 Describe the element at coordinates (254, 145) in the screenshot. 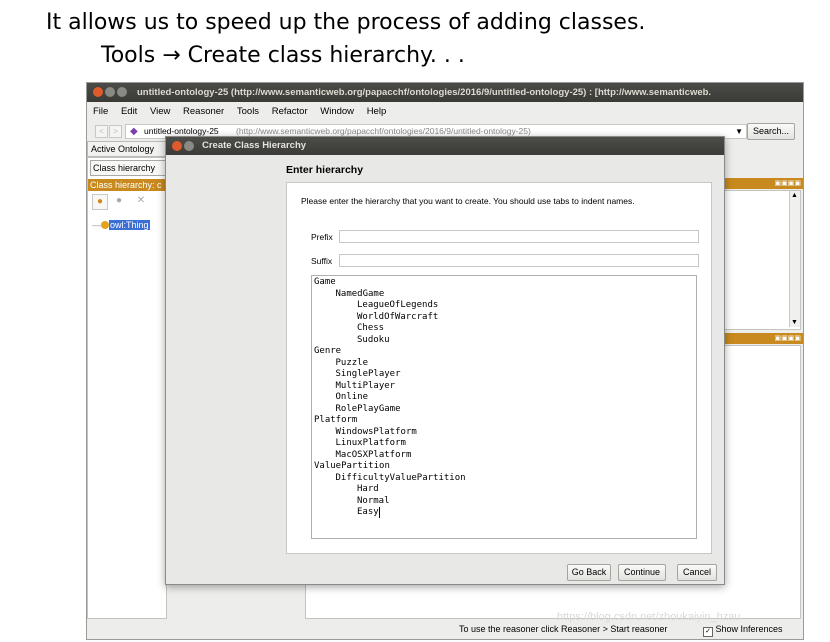

I see `dialog-title: Create Class Hierarchy` at that location.